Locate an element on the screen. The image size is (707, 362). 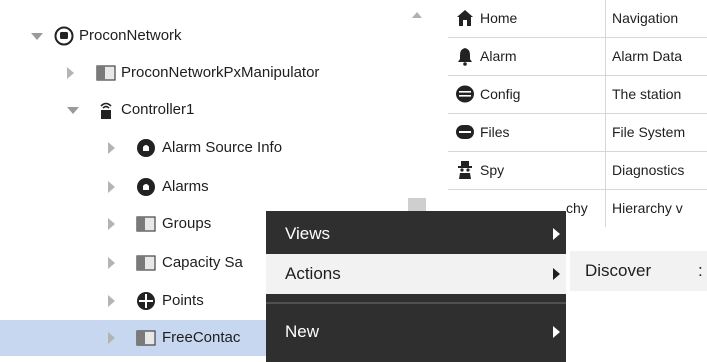
alarm-source-icon is located at coordinates (146, 148).